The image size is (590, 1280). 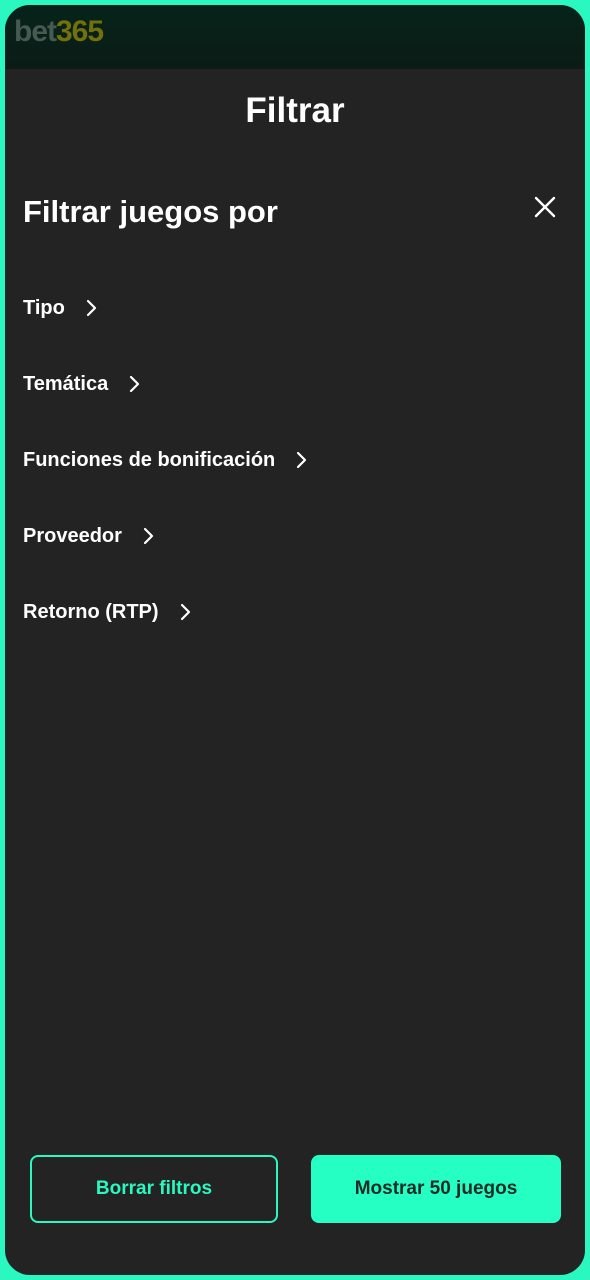 I want to click on app-header-strip: bet365, so click(x=295, y=37).